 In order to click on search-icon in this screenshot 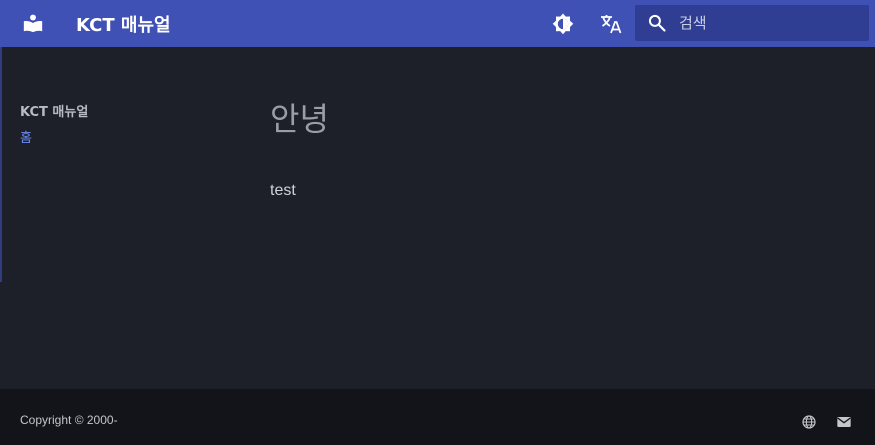, I will do `click(657, 23)`.